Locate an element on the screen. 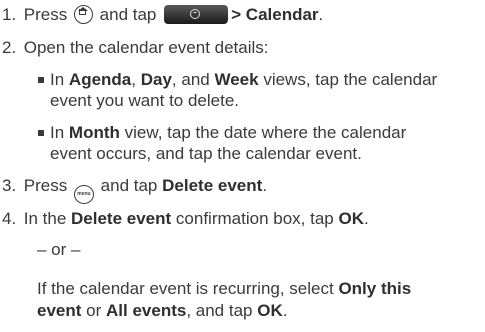 This screenshot has width=485, height=332. menu-icon: menu is located at coordinates (83, 194).